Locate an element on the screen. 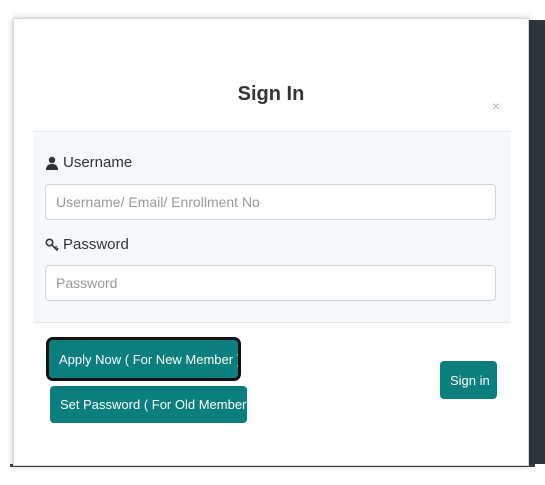 The image size is (545, 485). apply-now-button: Apply Now ( For New Member ) is located at coordinates (143, 359).